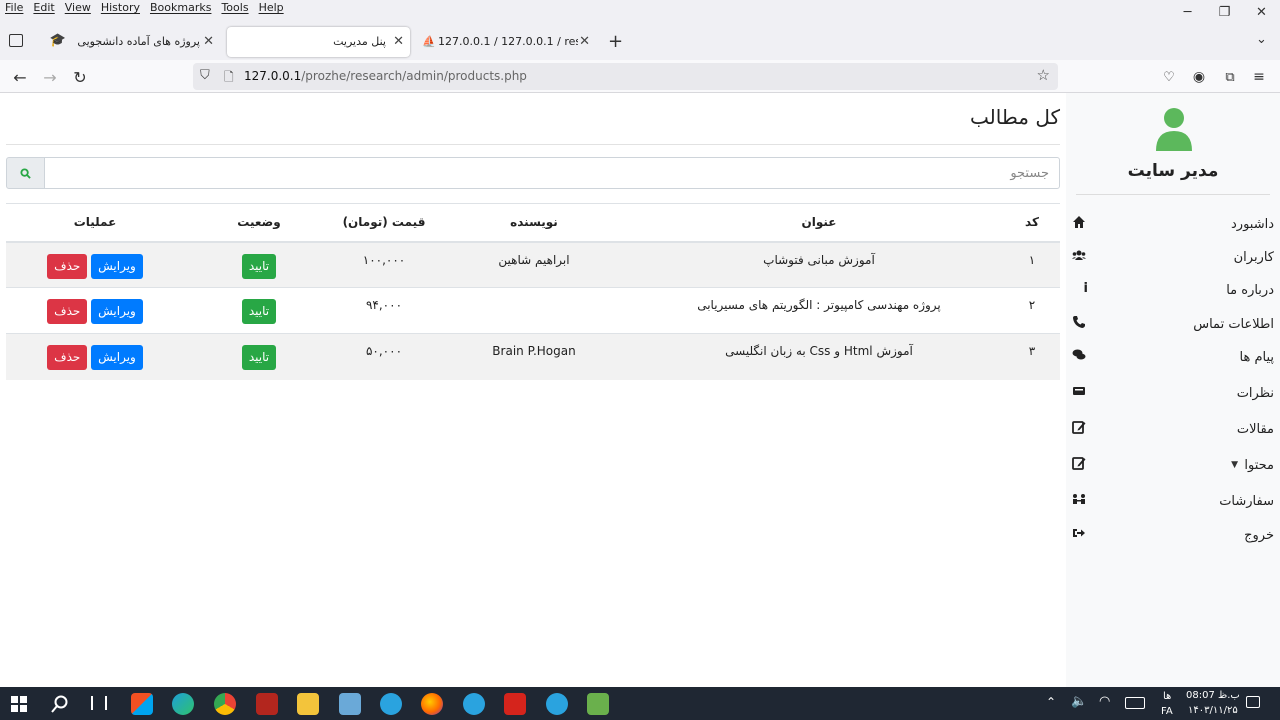  Describe the element at coordinates (1079, 322) in the screenshot. I see `phone-icon` at that location.